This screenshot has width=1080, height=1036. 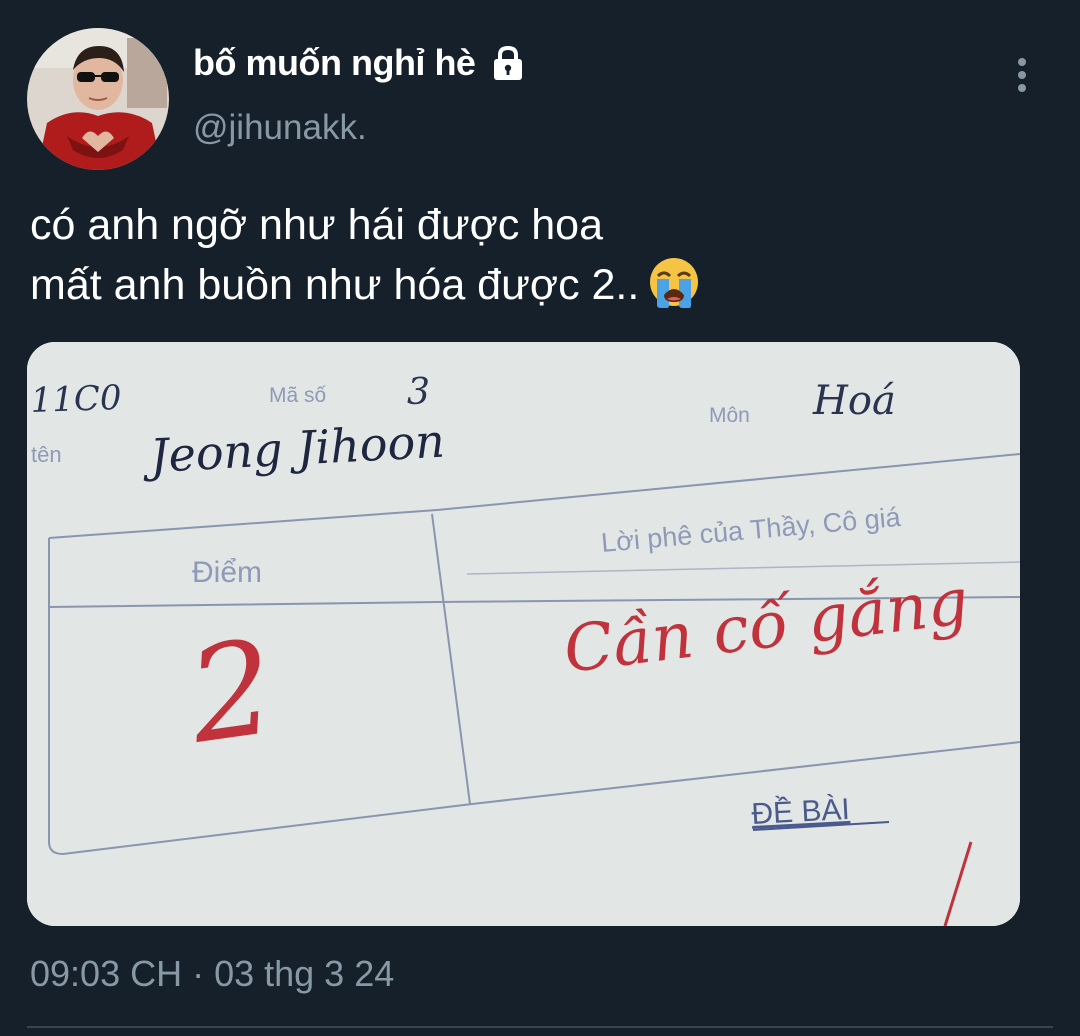 What do you see at coordinates (729, 415) in the screenshot?
I see `mon-label: Môn` at bounding box center [729, 415].